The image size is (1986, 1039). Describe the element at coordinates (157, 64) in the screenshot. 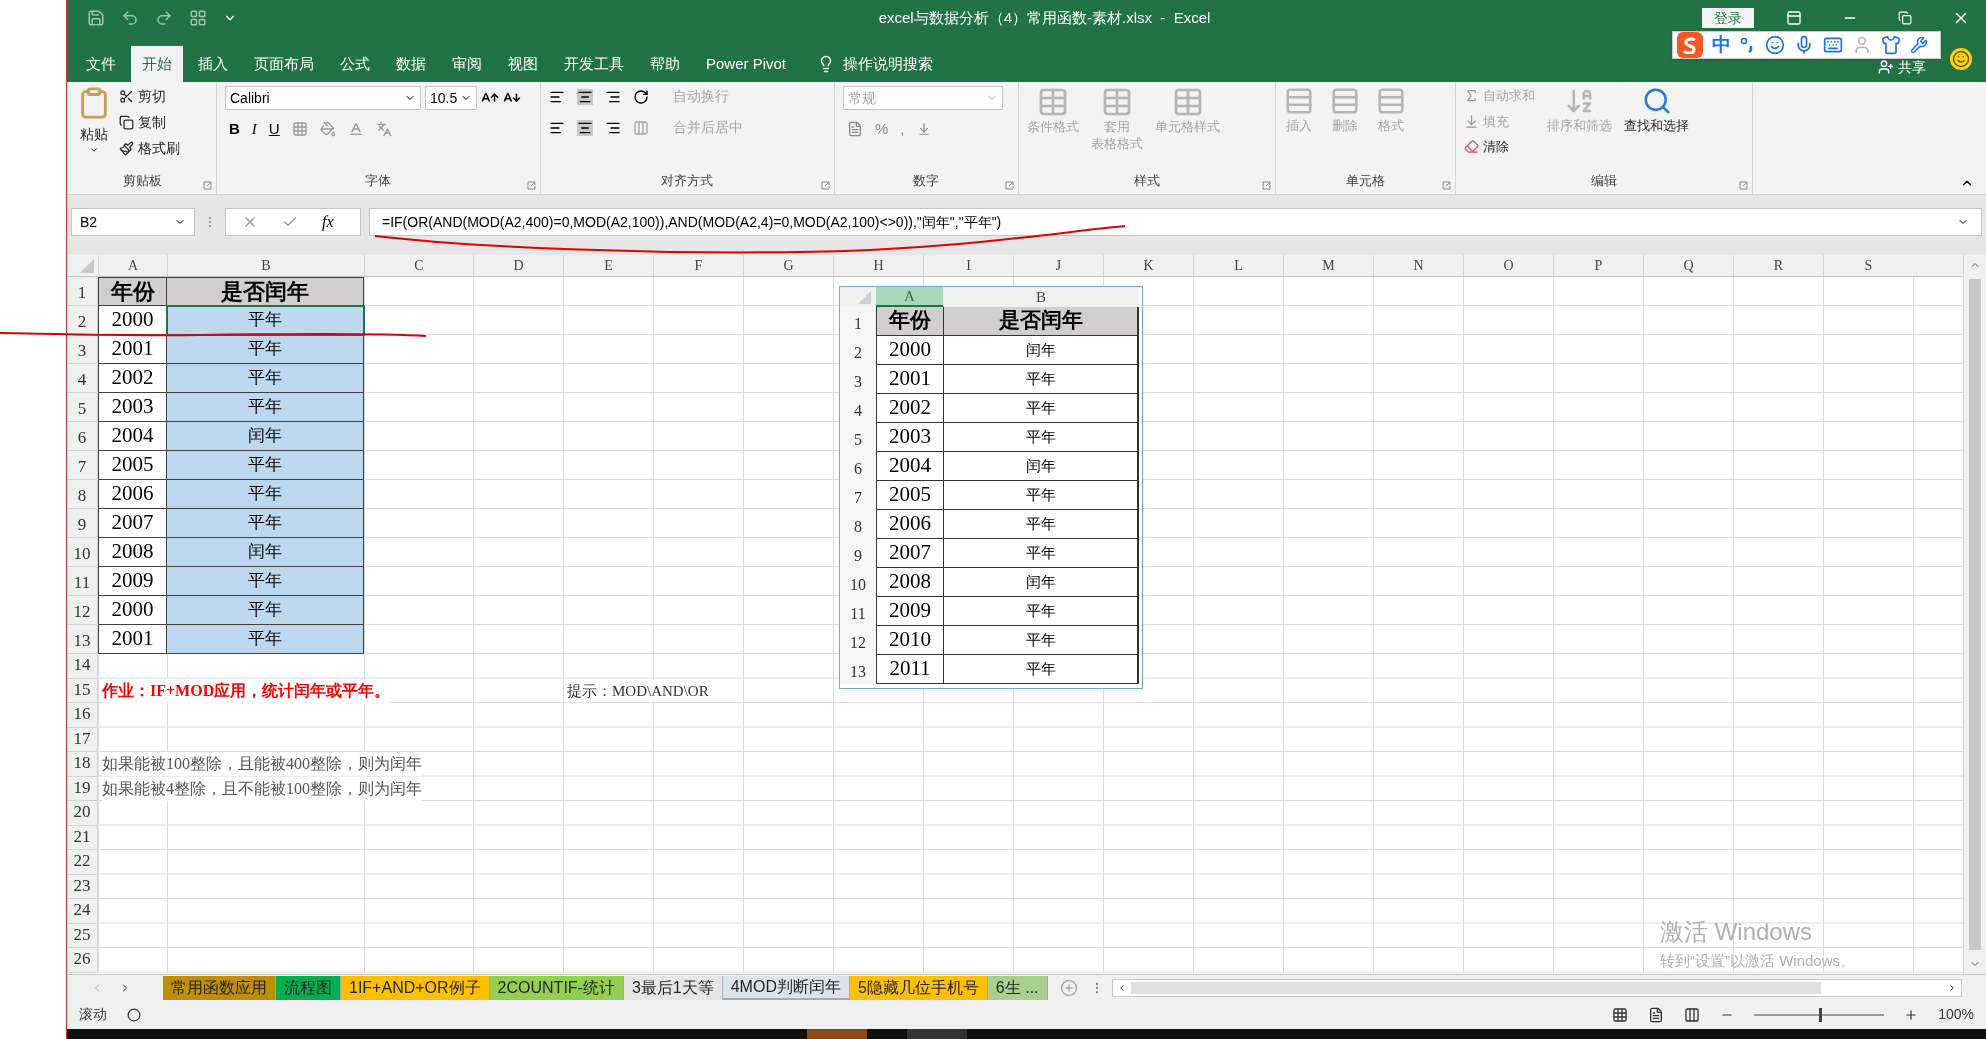

I see `ribbon-tab: 开始` at that location.